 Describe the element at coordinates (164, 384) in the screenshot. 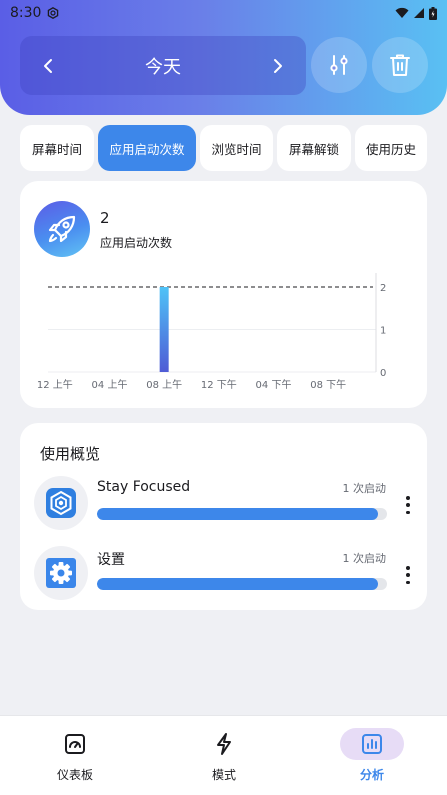

I see `chart-x-tick-label: 08 上午` at that location.